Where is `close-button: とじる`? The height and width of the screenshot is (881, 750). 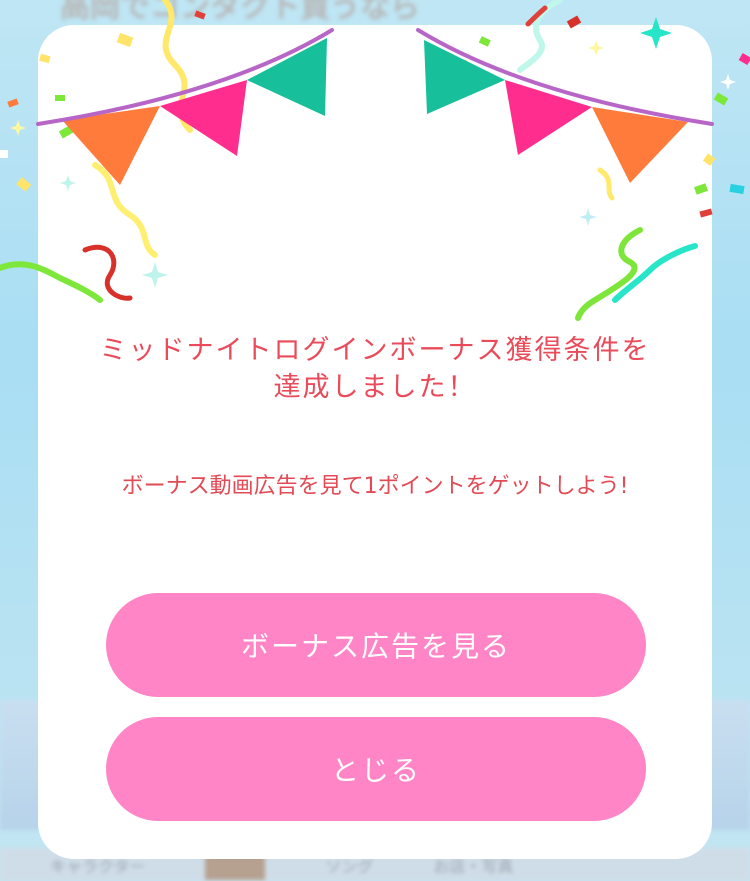 close-button: とじる is located at coordinates (376, 769).